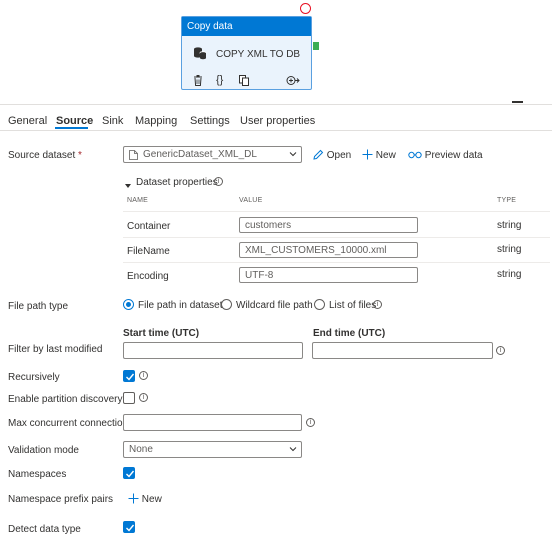 This screenshot has width=552, height=538. I want to click on tab-mapping: Mapping, so click(156, 121).